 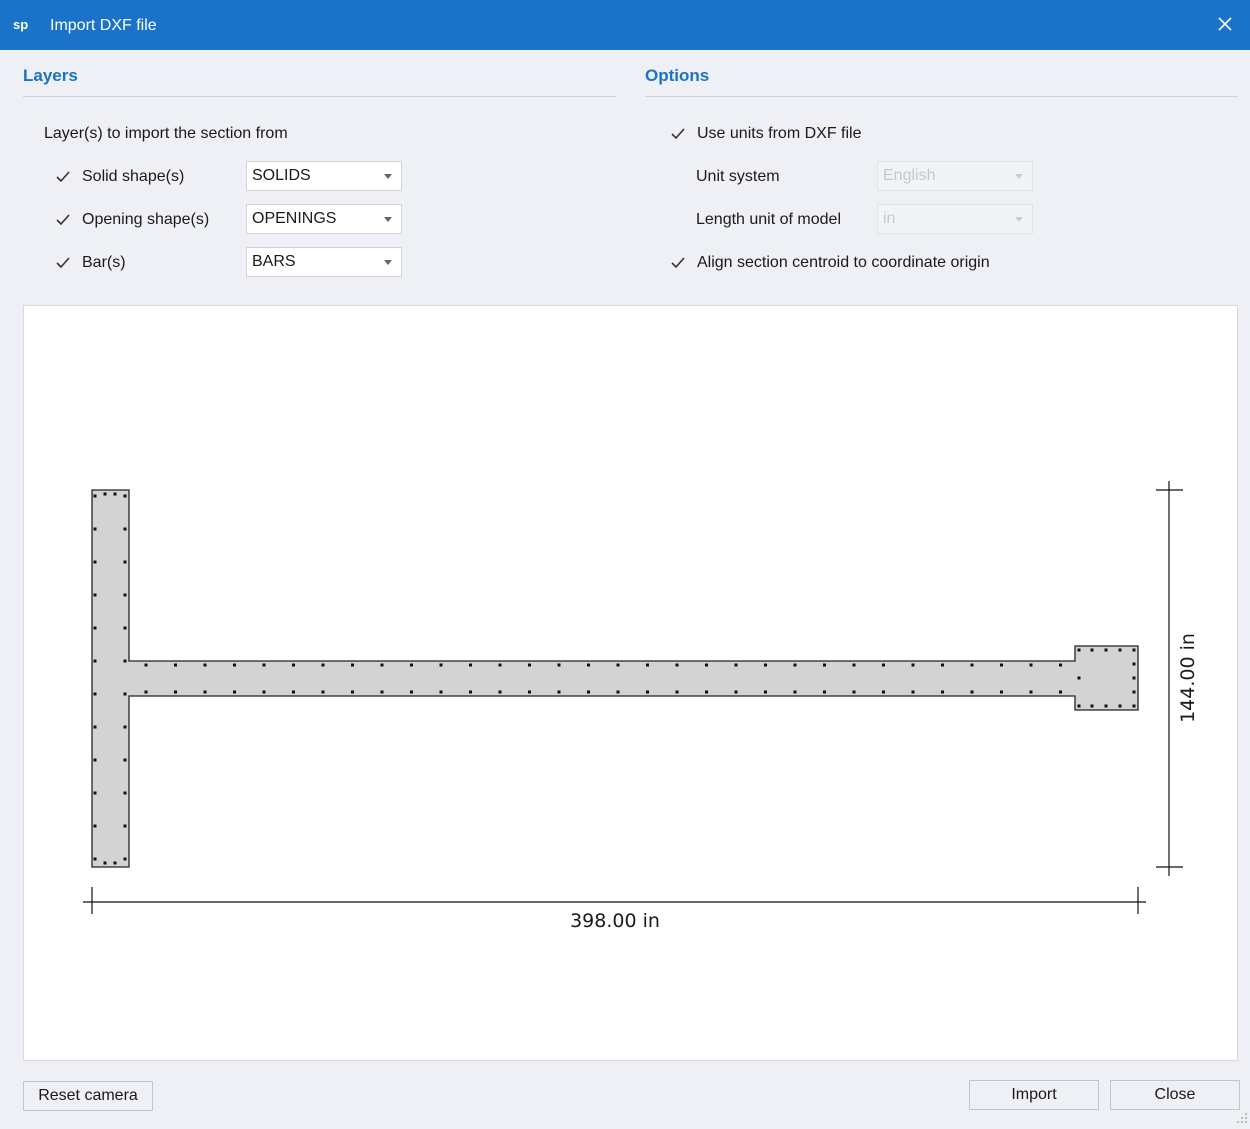 I want to click on opening-shape-checkbox, so click(x=63, y=220).